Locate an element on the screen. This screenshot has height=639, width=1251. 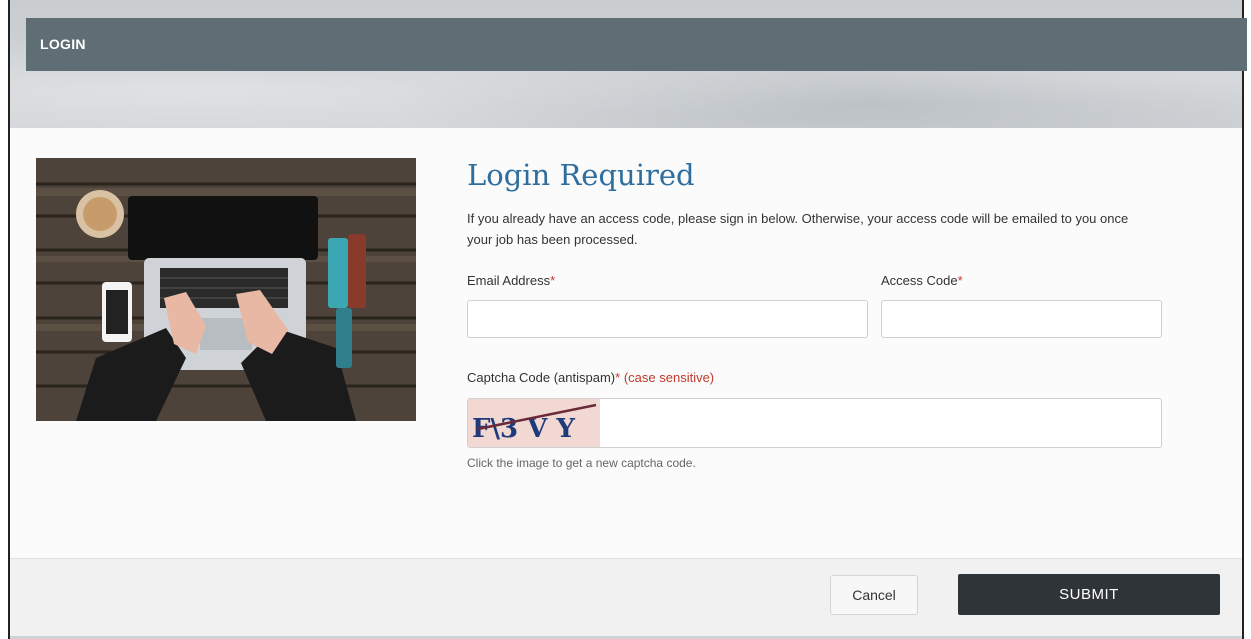
access-code-label: Access Code* is located at coordinates (922, 280).